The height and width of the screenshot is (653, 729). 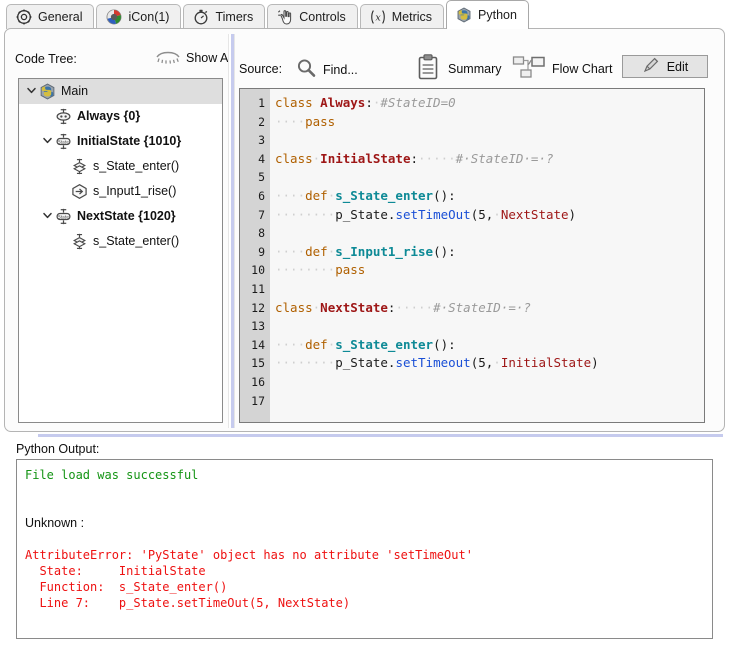 I want to click on code-token: ·, so click(x=497, y=214).